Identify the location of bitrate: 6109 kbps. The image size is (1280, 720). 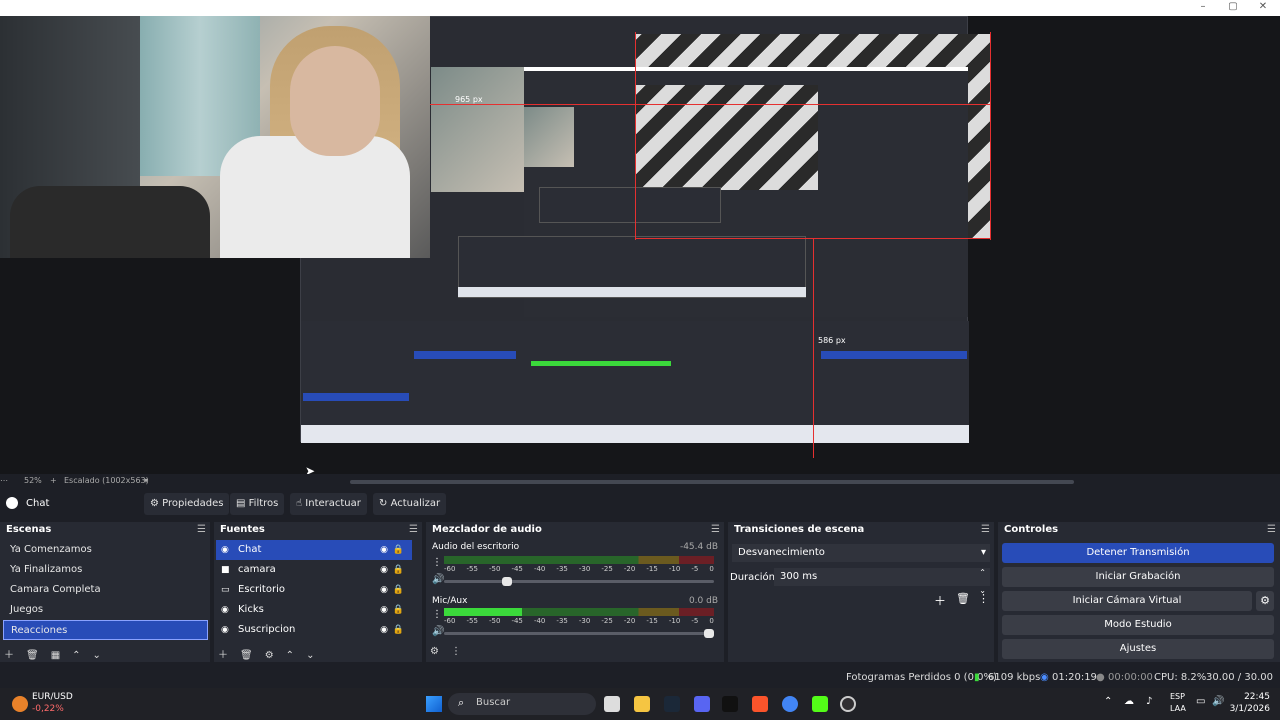
(1014, 677).